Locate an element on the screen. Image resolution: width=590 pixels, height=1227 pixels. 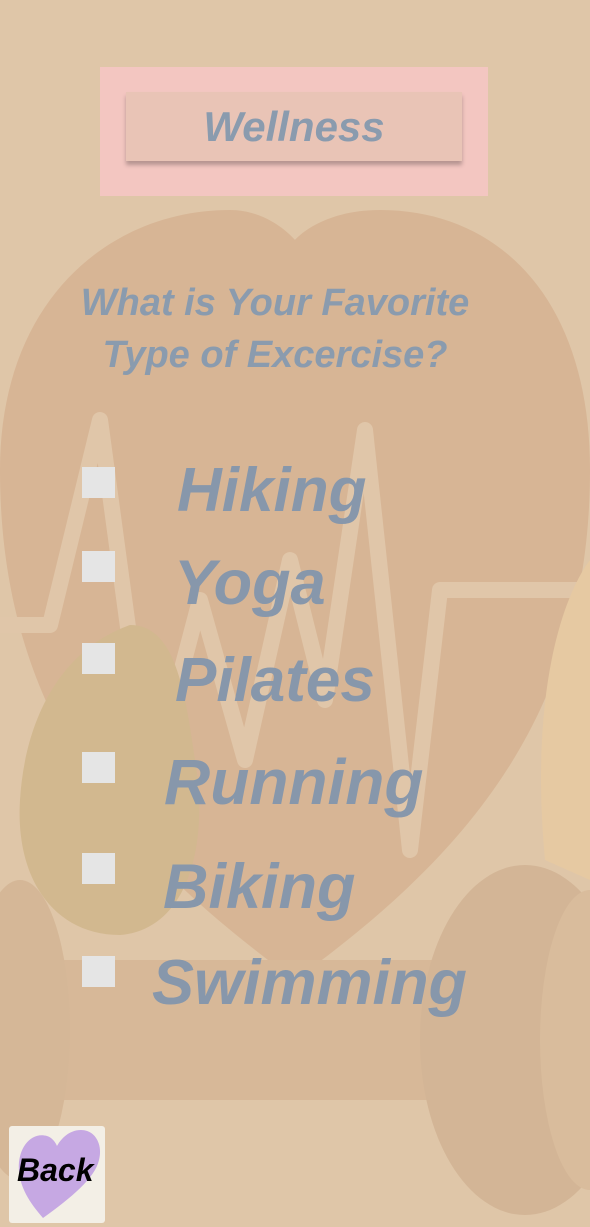
wellness-button: Wellness is located at coordinates (294, 126).